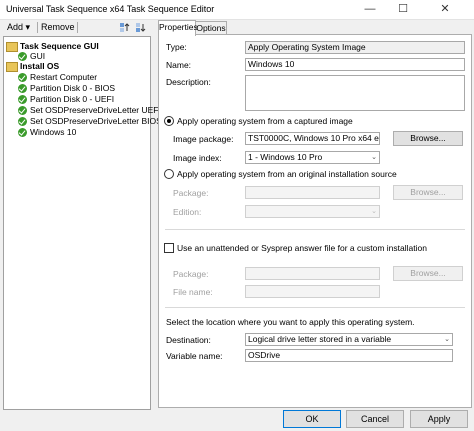 The image size is (474, 431). Describe the element at coordinates (370, 9) in the screenshot. I see `minimize-button: —` at that location.